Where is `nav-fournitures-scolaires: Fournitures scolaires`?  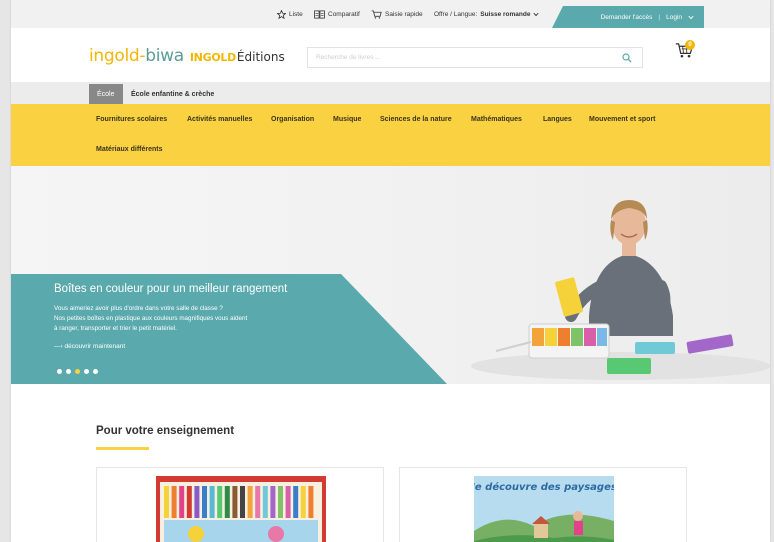 nav-fournitures-scolaires: Fournitures scolaires is located at coordinates (131, 119).